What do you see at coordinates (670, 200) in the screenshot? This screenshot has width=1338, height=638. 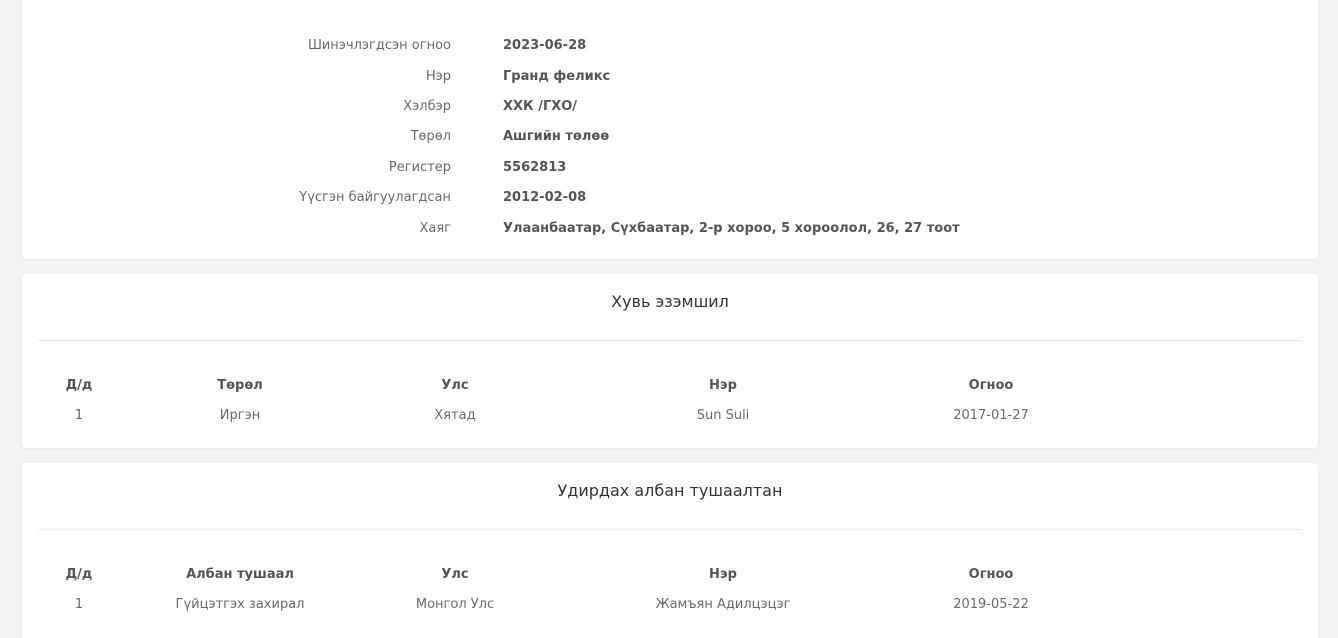 I see `info-row-founded-date: Үүсгэн байгуулагдсан 2012-02-08` at bounding box center [670, 200].